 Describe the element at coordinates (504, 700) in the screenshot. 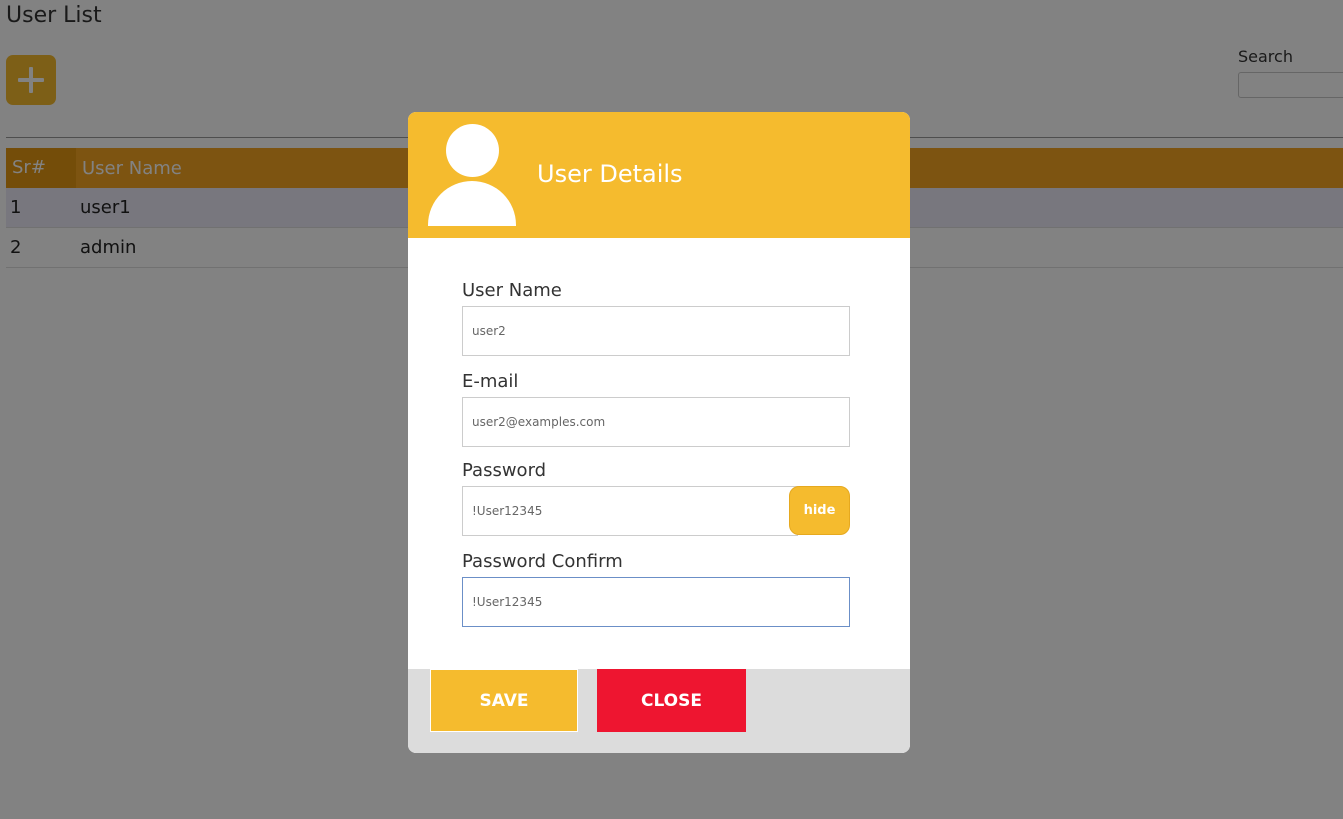

I see `save-button: SAVE` at that location.